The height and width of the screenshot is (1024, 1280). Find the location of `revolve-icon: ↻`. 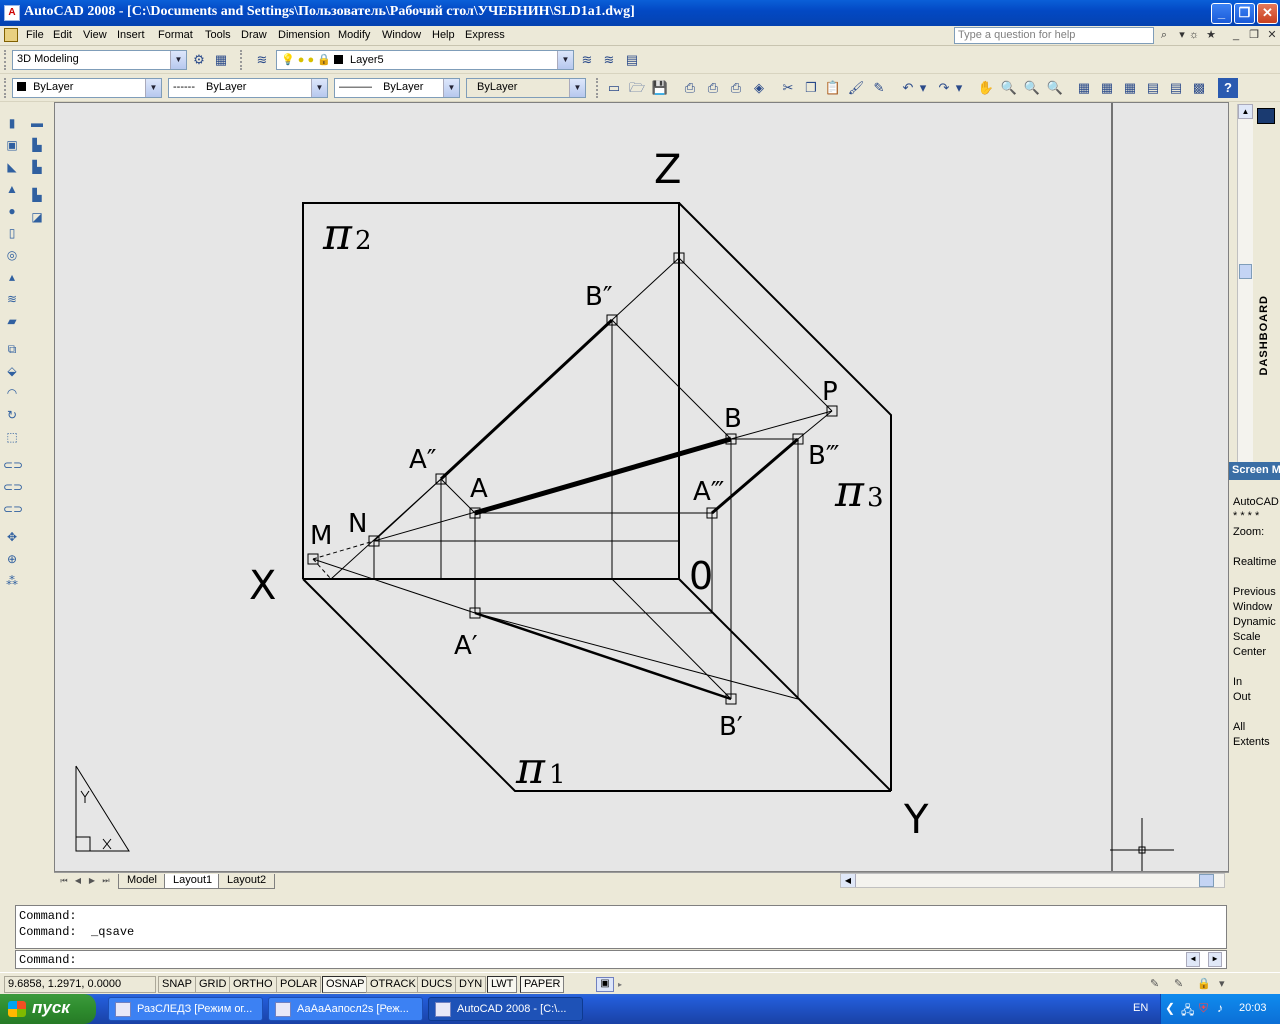

revolve-icon: ↻ is located at coordinates (12, 415).